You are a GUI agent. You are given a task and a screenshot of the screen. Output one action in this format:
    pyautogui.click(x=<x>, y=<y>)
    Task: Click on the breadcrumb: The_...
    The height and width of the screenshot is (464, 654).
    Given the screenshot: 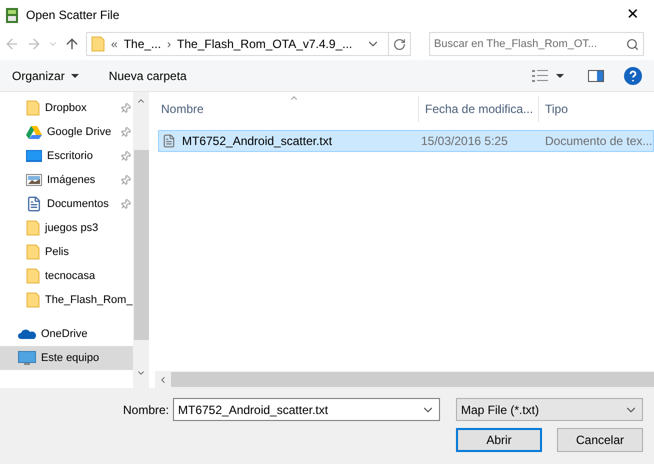 What is the action you would take?
    pyautogui.click(x=143, y=44)
    